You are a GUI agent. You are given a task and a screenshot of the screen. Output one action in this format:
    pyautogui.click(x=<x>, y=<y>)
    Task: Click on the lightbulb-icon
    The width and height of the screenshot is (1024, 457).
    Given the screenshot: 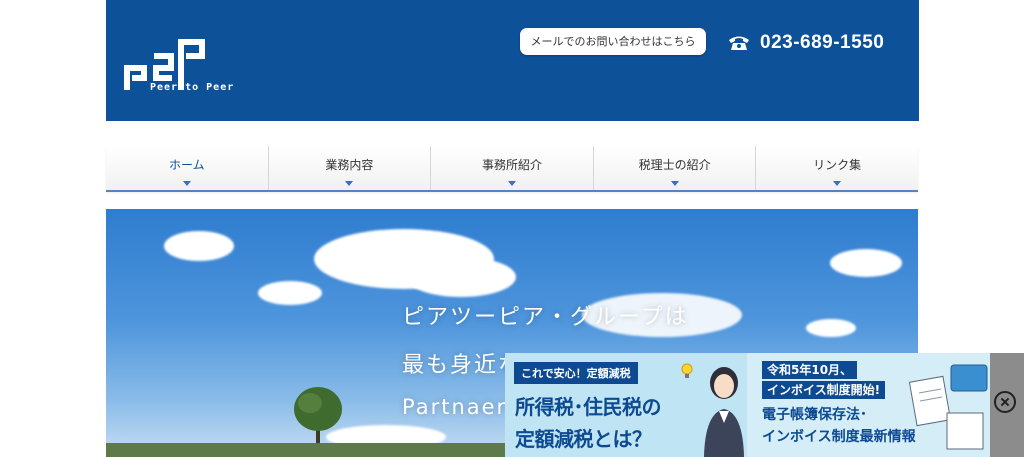 What is the action you would take?
    pyautogui.click(x=687, y=370)
    